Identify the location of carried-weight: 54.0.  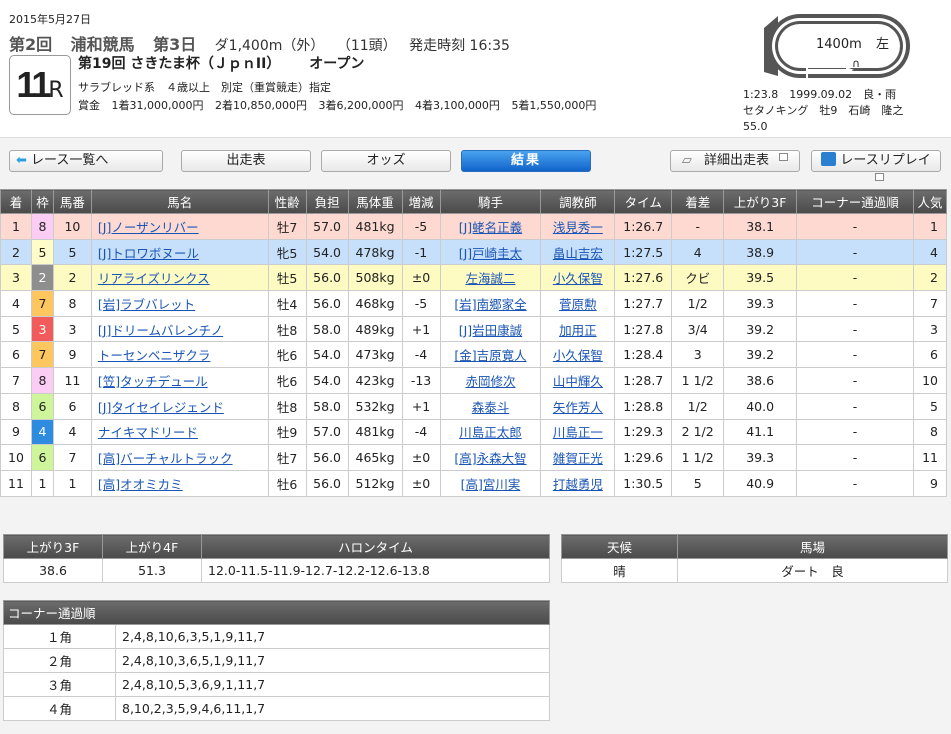
(327, 355).